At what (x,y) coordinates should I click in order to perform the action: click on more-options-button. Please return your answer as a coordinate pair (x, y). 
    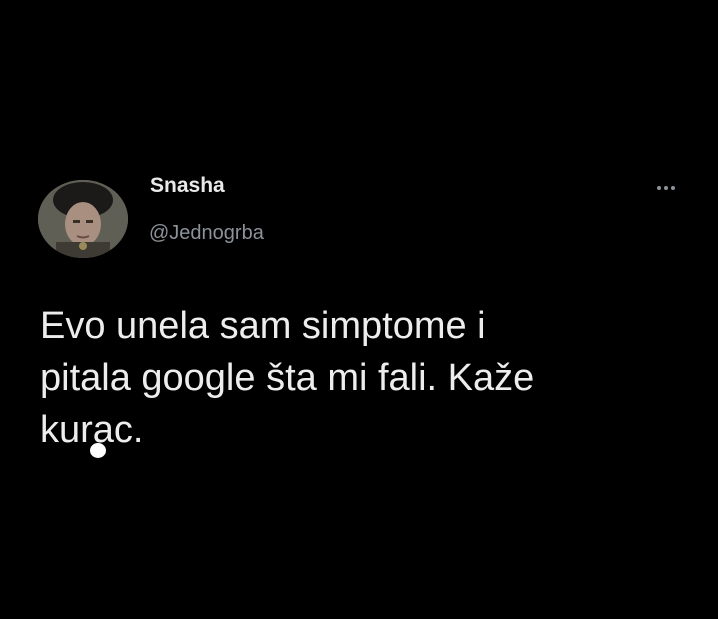
    Looking at the image, I should click on (666, 188).